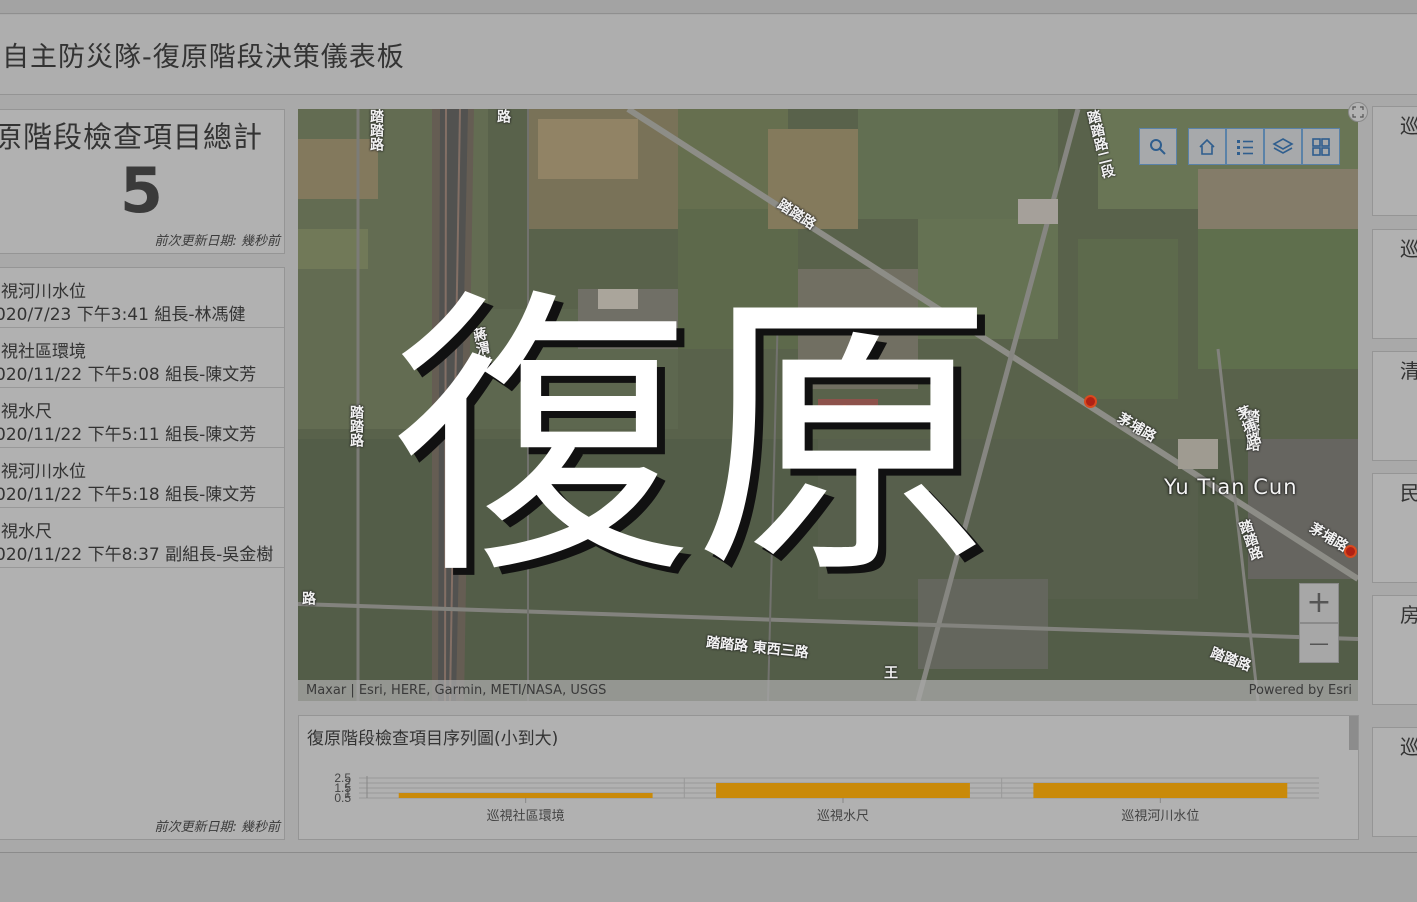 The height and width of the screenshot is (902, 1417). Describe the element at coordinates (137, 555) in the screenshot. I see `list-item-subtitle: 020/11/22 下午8:37 副組長-吳金樹` at that location.